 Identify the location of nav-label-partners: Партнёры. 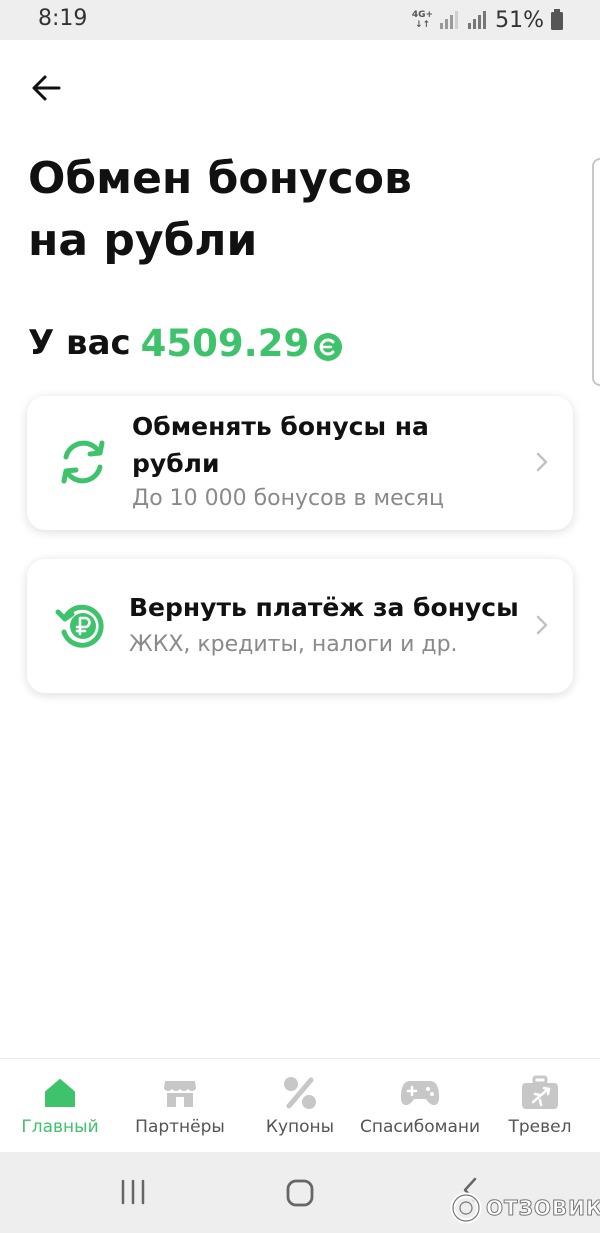
(180, 1127).